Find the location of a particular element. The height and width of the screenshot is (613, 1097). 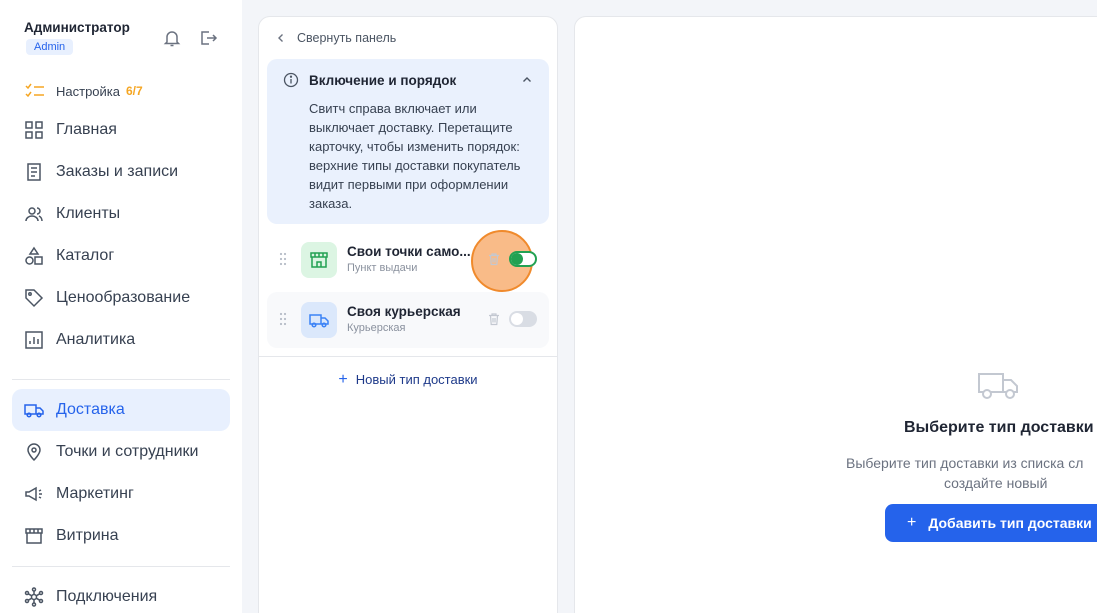

shapes-icon is located at coordinates (34, 256).